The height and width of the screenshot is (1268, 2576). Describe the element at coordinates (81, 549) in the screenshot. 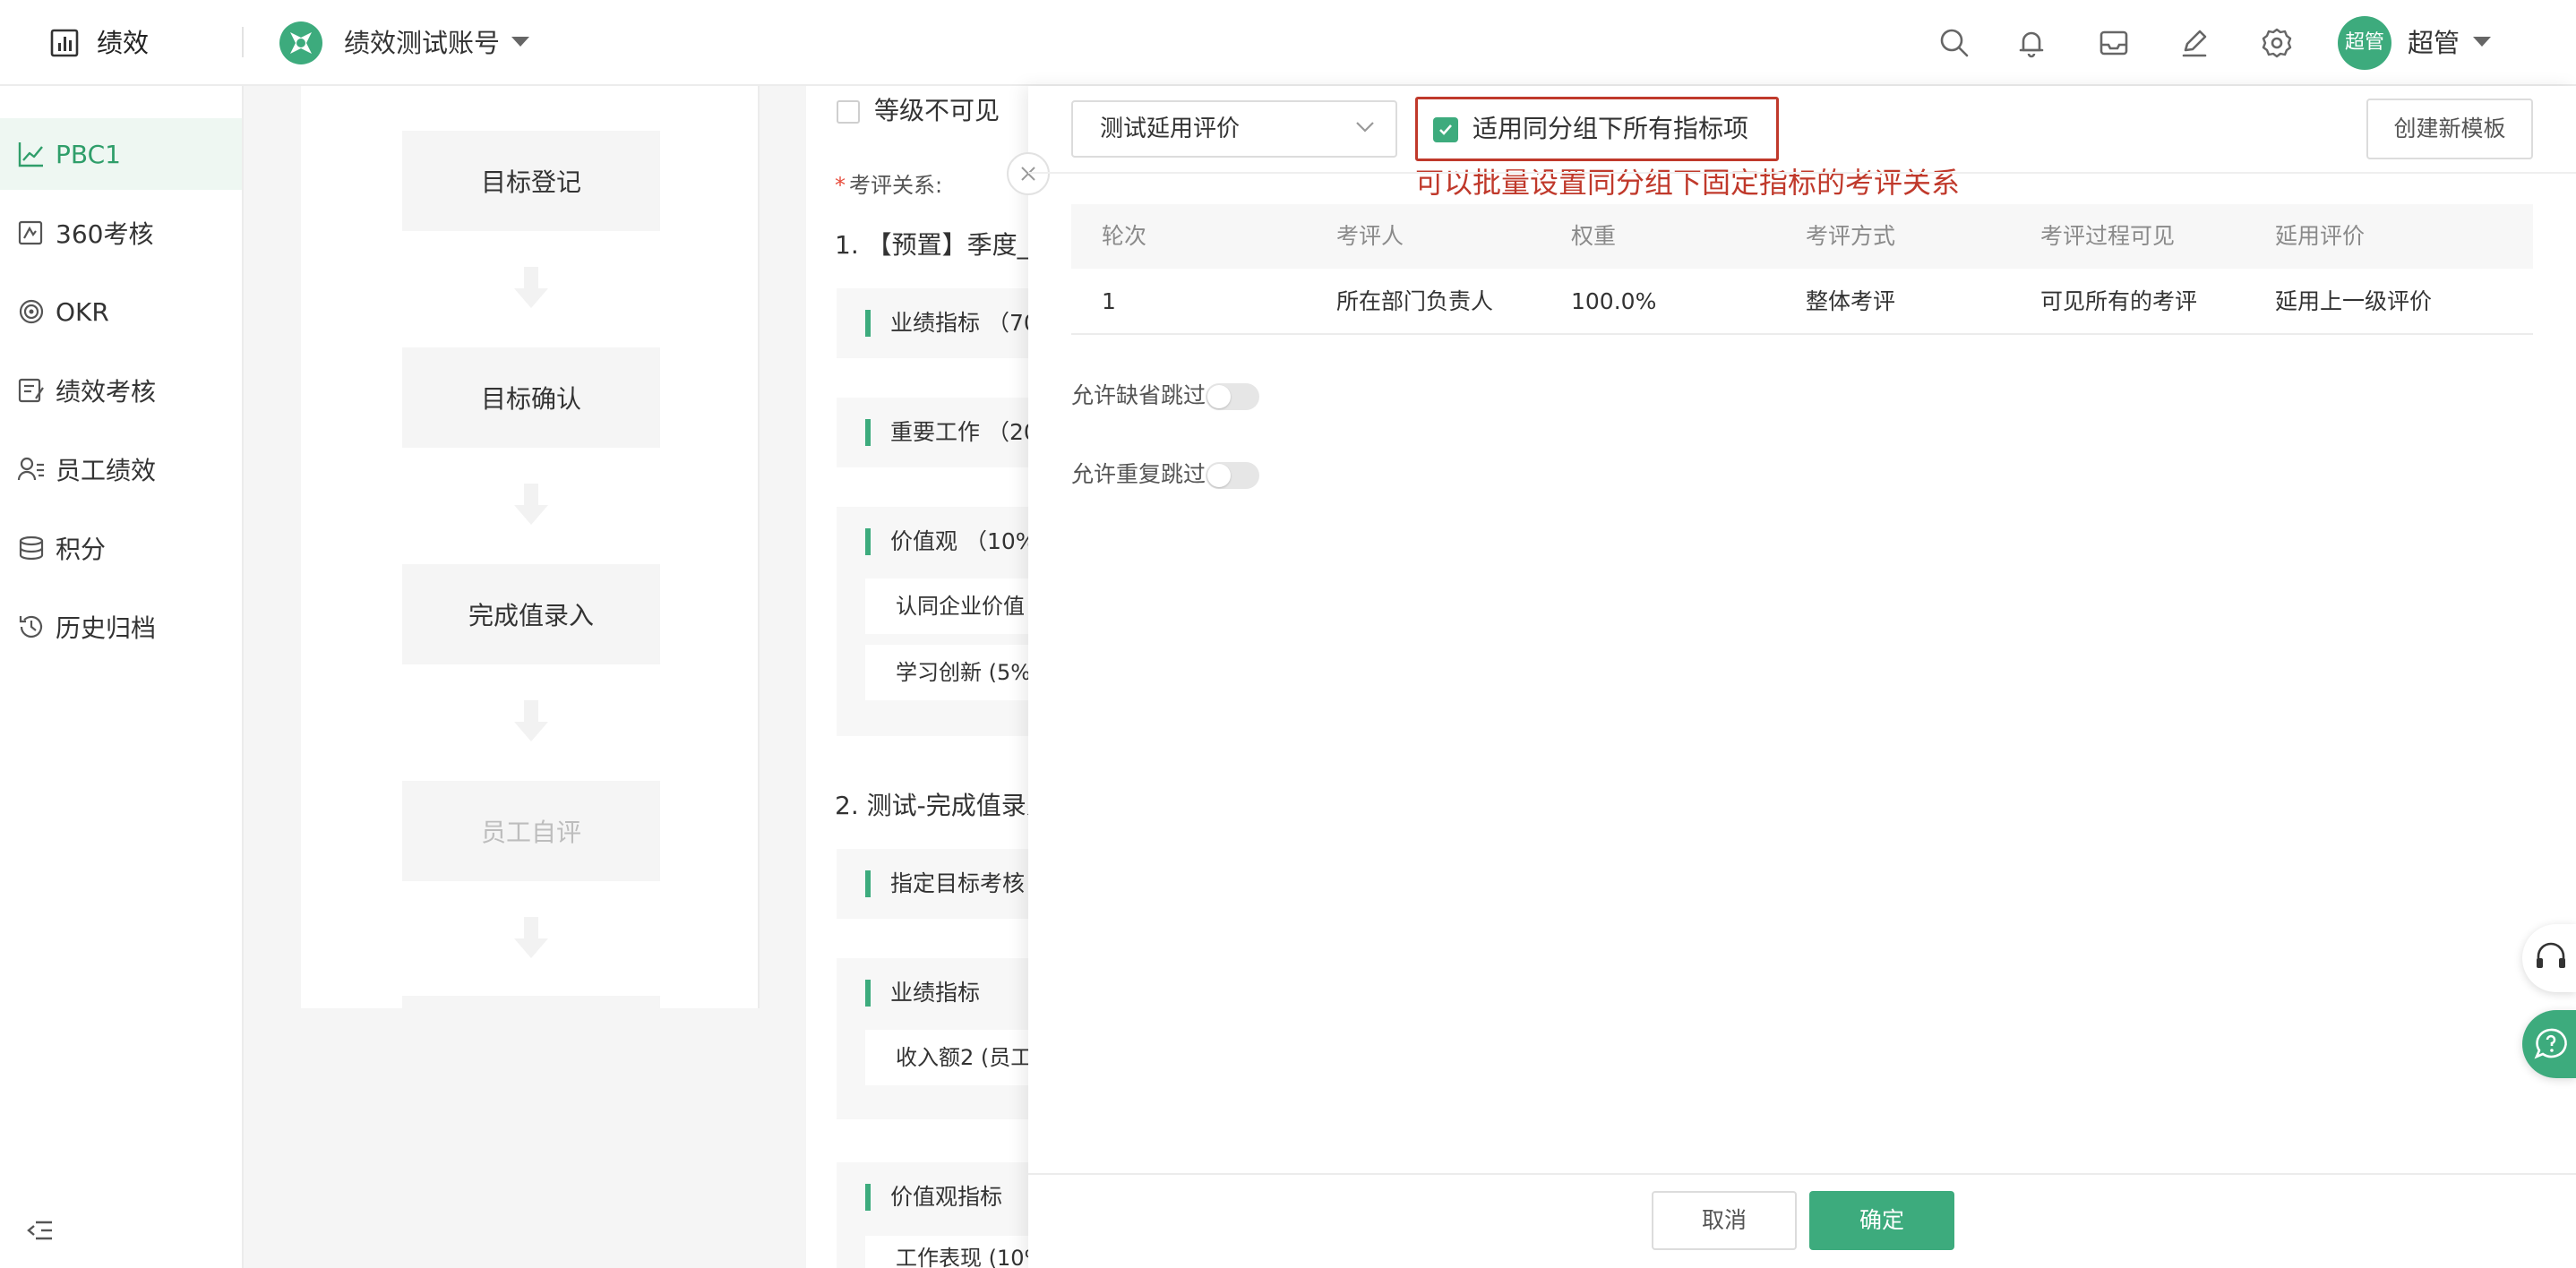

I see `sidebar-item-label: 积分` at that location.